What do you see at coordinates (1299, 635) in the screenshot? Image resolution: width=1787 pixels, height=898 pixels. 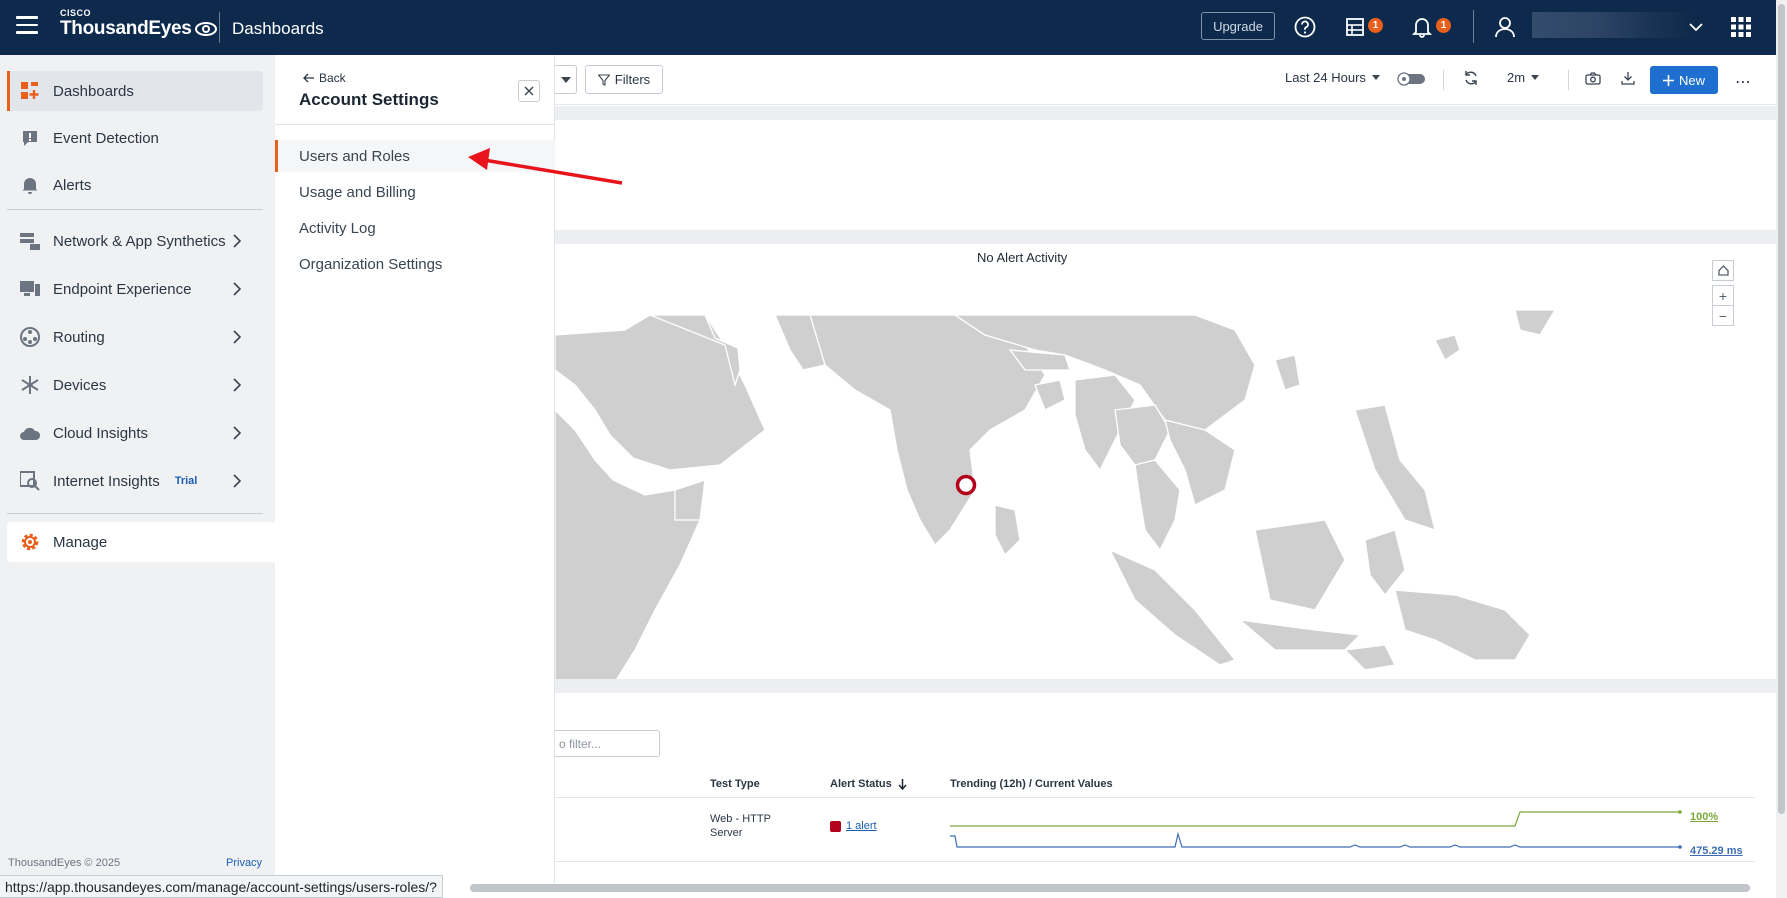 I see `java` at bounding box center [1299, 635].